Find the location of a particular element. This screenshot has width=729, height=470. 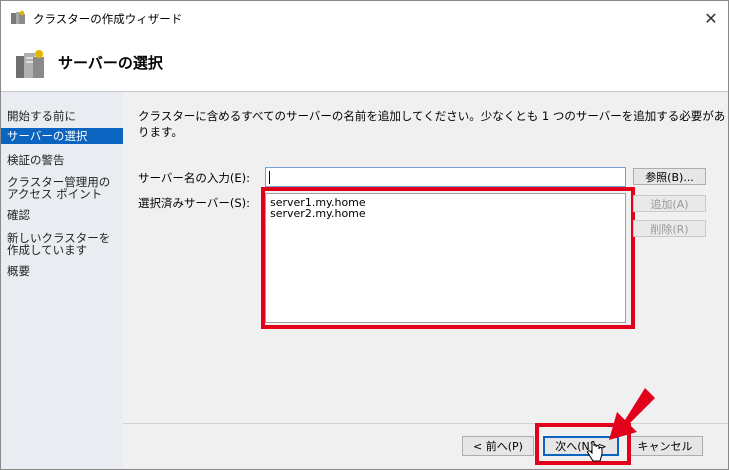

nav-item-before-you-begin: 開始する前に is located at coordinates (62, 116).